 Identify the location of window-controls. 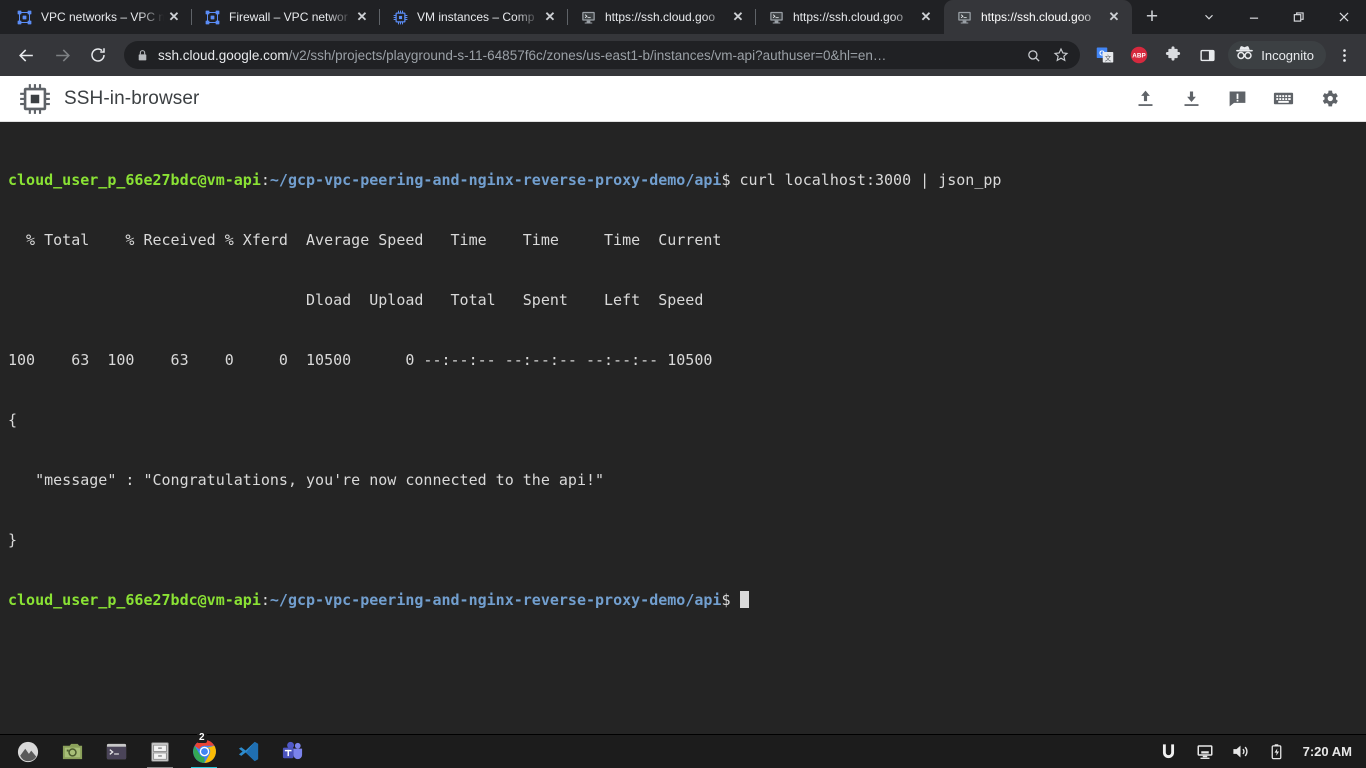
(1276, 17).